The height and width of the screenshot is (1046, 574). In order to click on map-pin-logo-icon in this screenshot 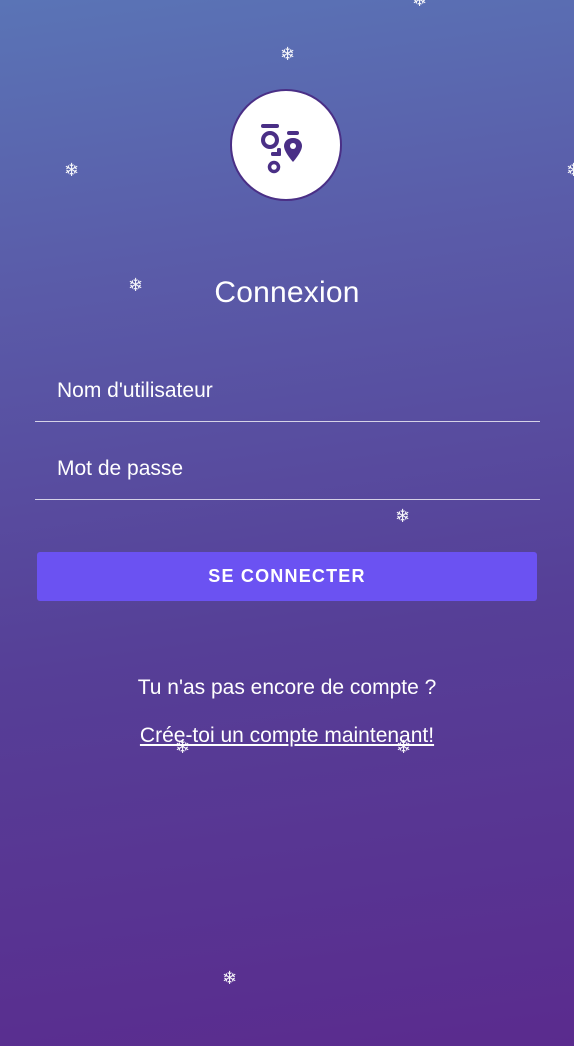, I will do `click(281, 149)`.